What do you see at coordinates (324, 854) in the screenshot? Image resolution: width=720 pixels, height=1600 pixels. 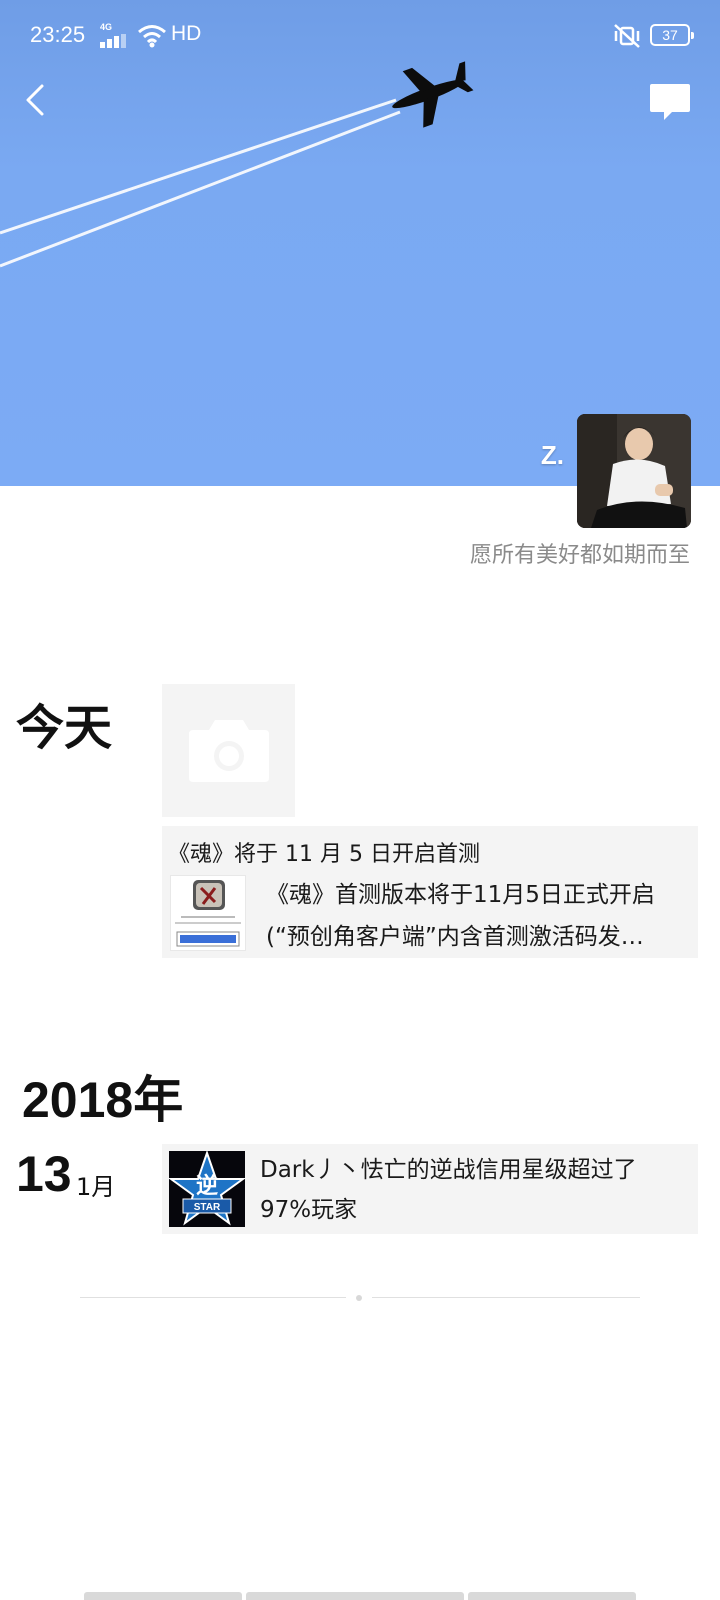 I see `shared-article-title: 《魂》将于 11 月 5 日开启首测` at bounding box center [324, 854].